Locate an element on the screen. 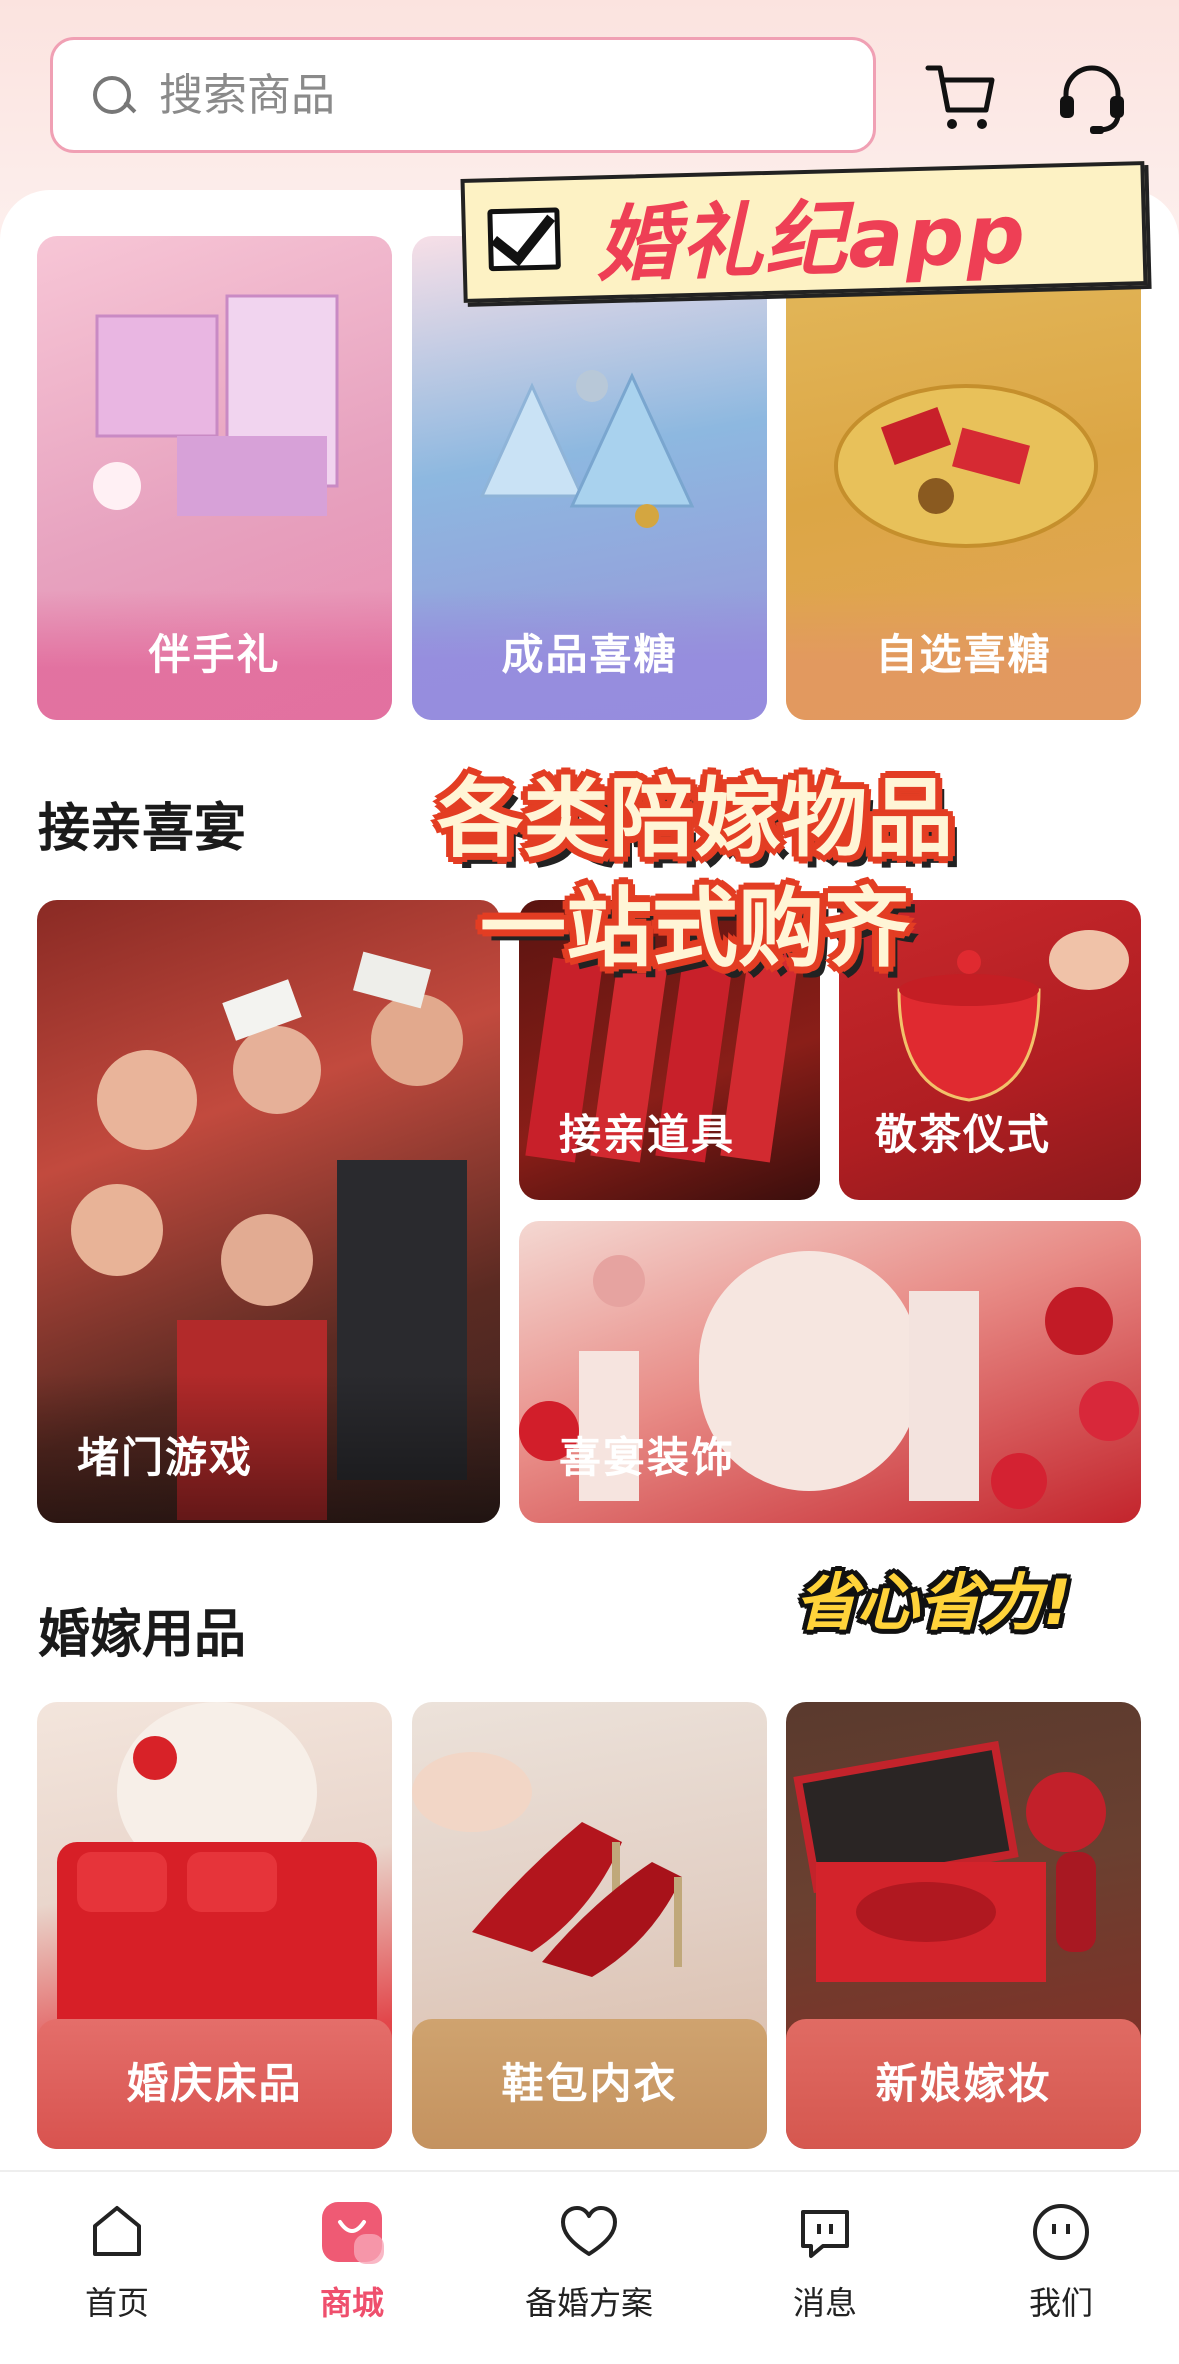 Image resolution: width=1179 pixels, height=2364 pixels. tab-label: 我们 is located at coordinates (1060, 2303).